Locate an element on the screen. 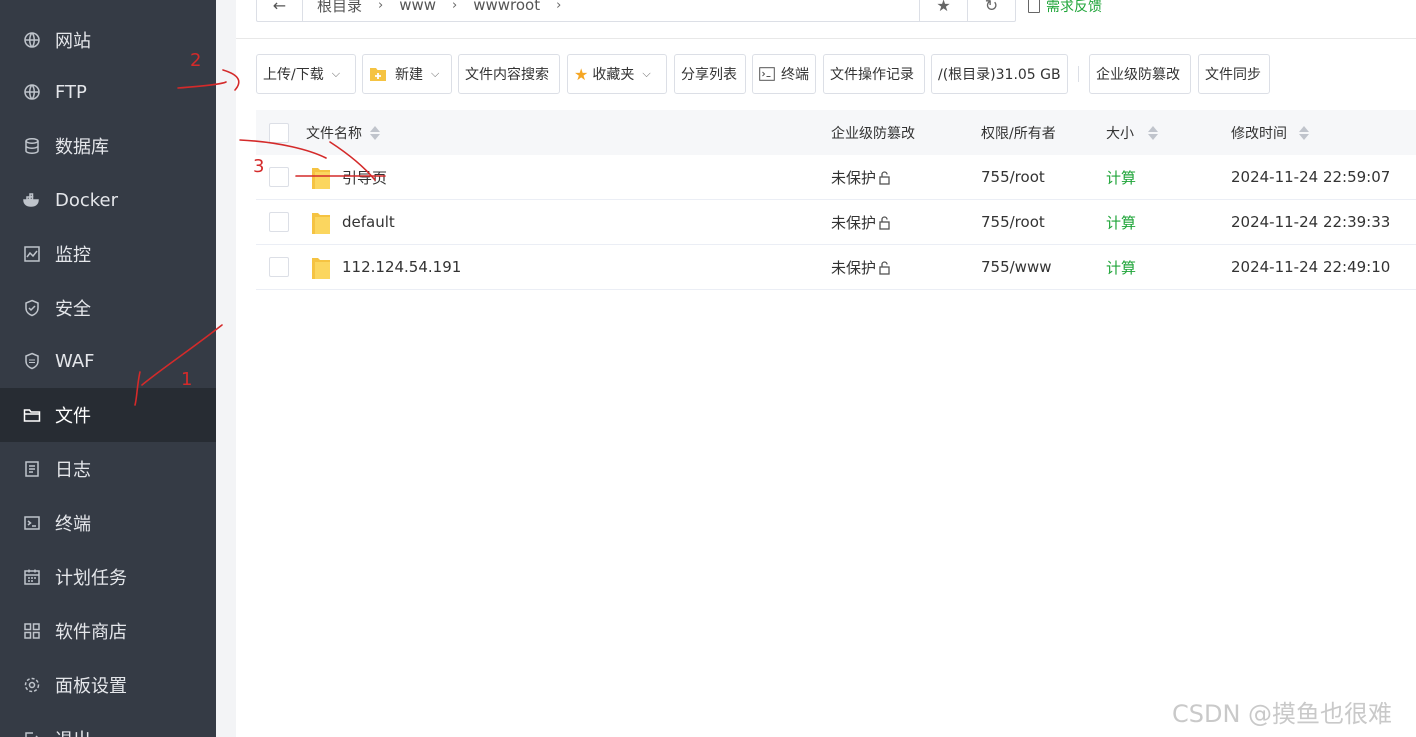 This screenshot has height=737, width=1416. column-name: 文件名称 is located at coordinates (343, 132).